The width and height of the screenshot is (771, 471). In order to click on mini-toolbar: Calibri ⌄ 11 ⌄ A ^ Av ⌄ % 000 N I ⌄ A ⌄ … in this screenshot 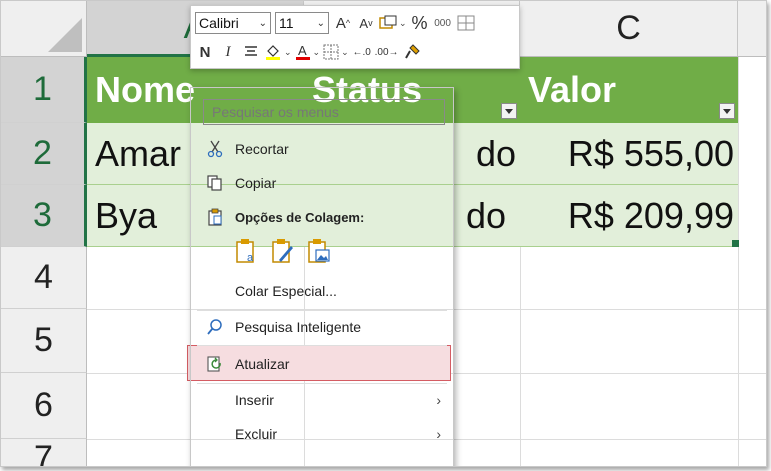, I will do `click(355, 37)`.